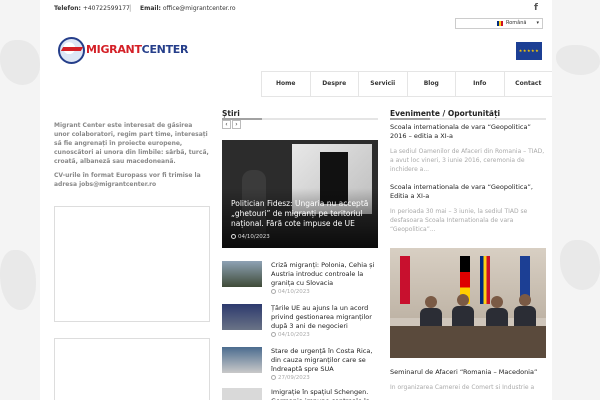  Describe the element at coordinates (150, 8) in the screenshot. I see `email-label: Email:` at that location.